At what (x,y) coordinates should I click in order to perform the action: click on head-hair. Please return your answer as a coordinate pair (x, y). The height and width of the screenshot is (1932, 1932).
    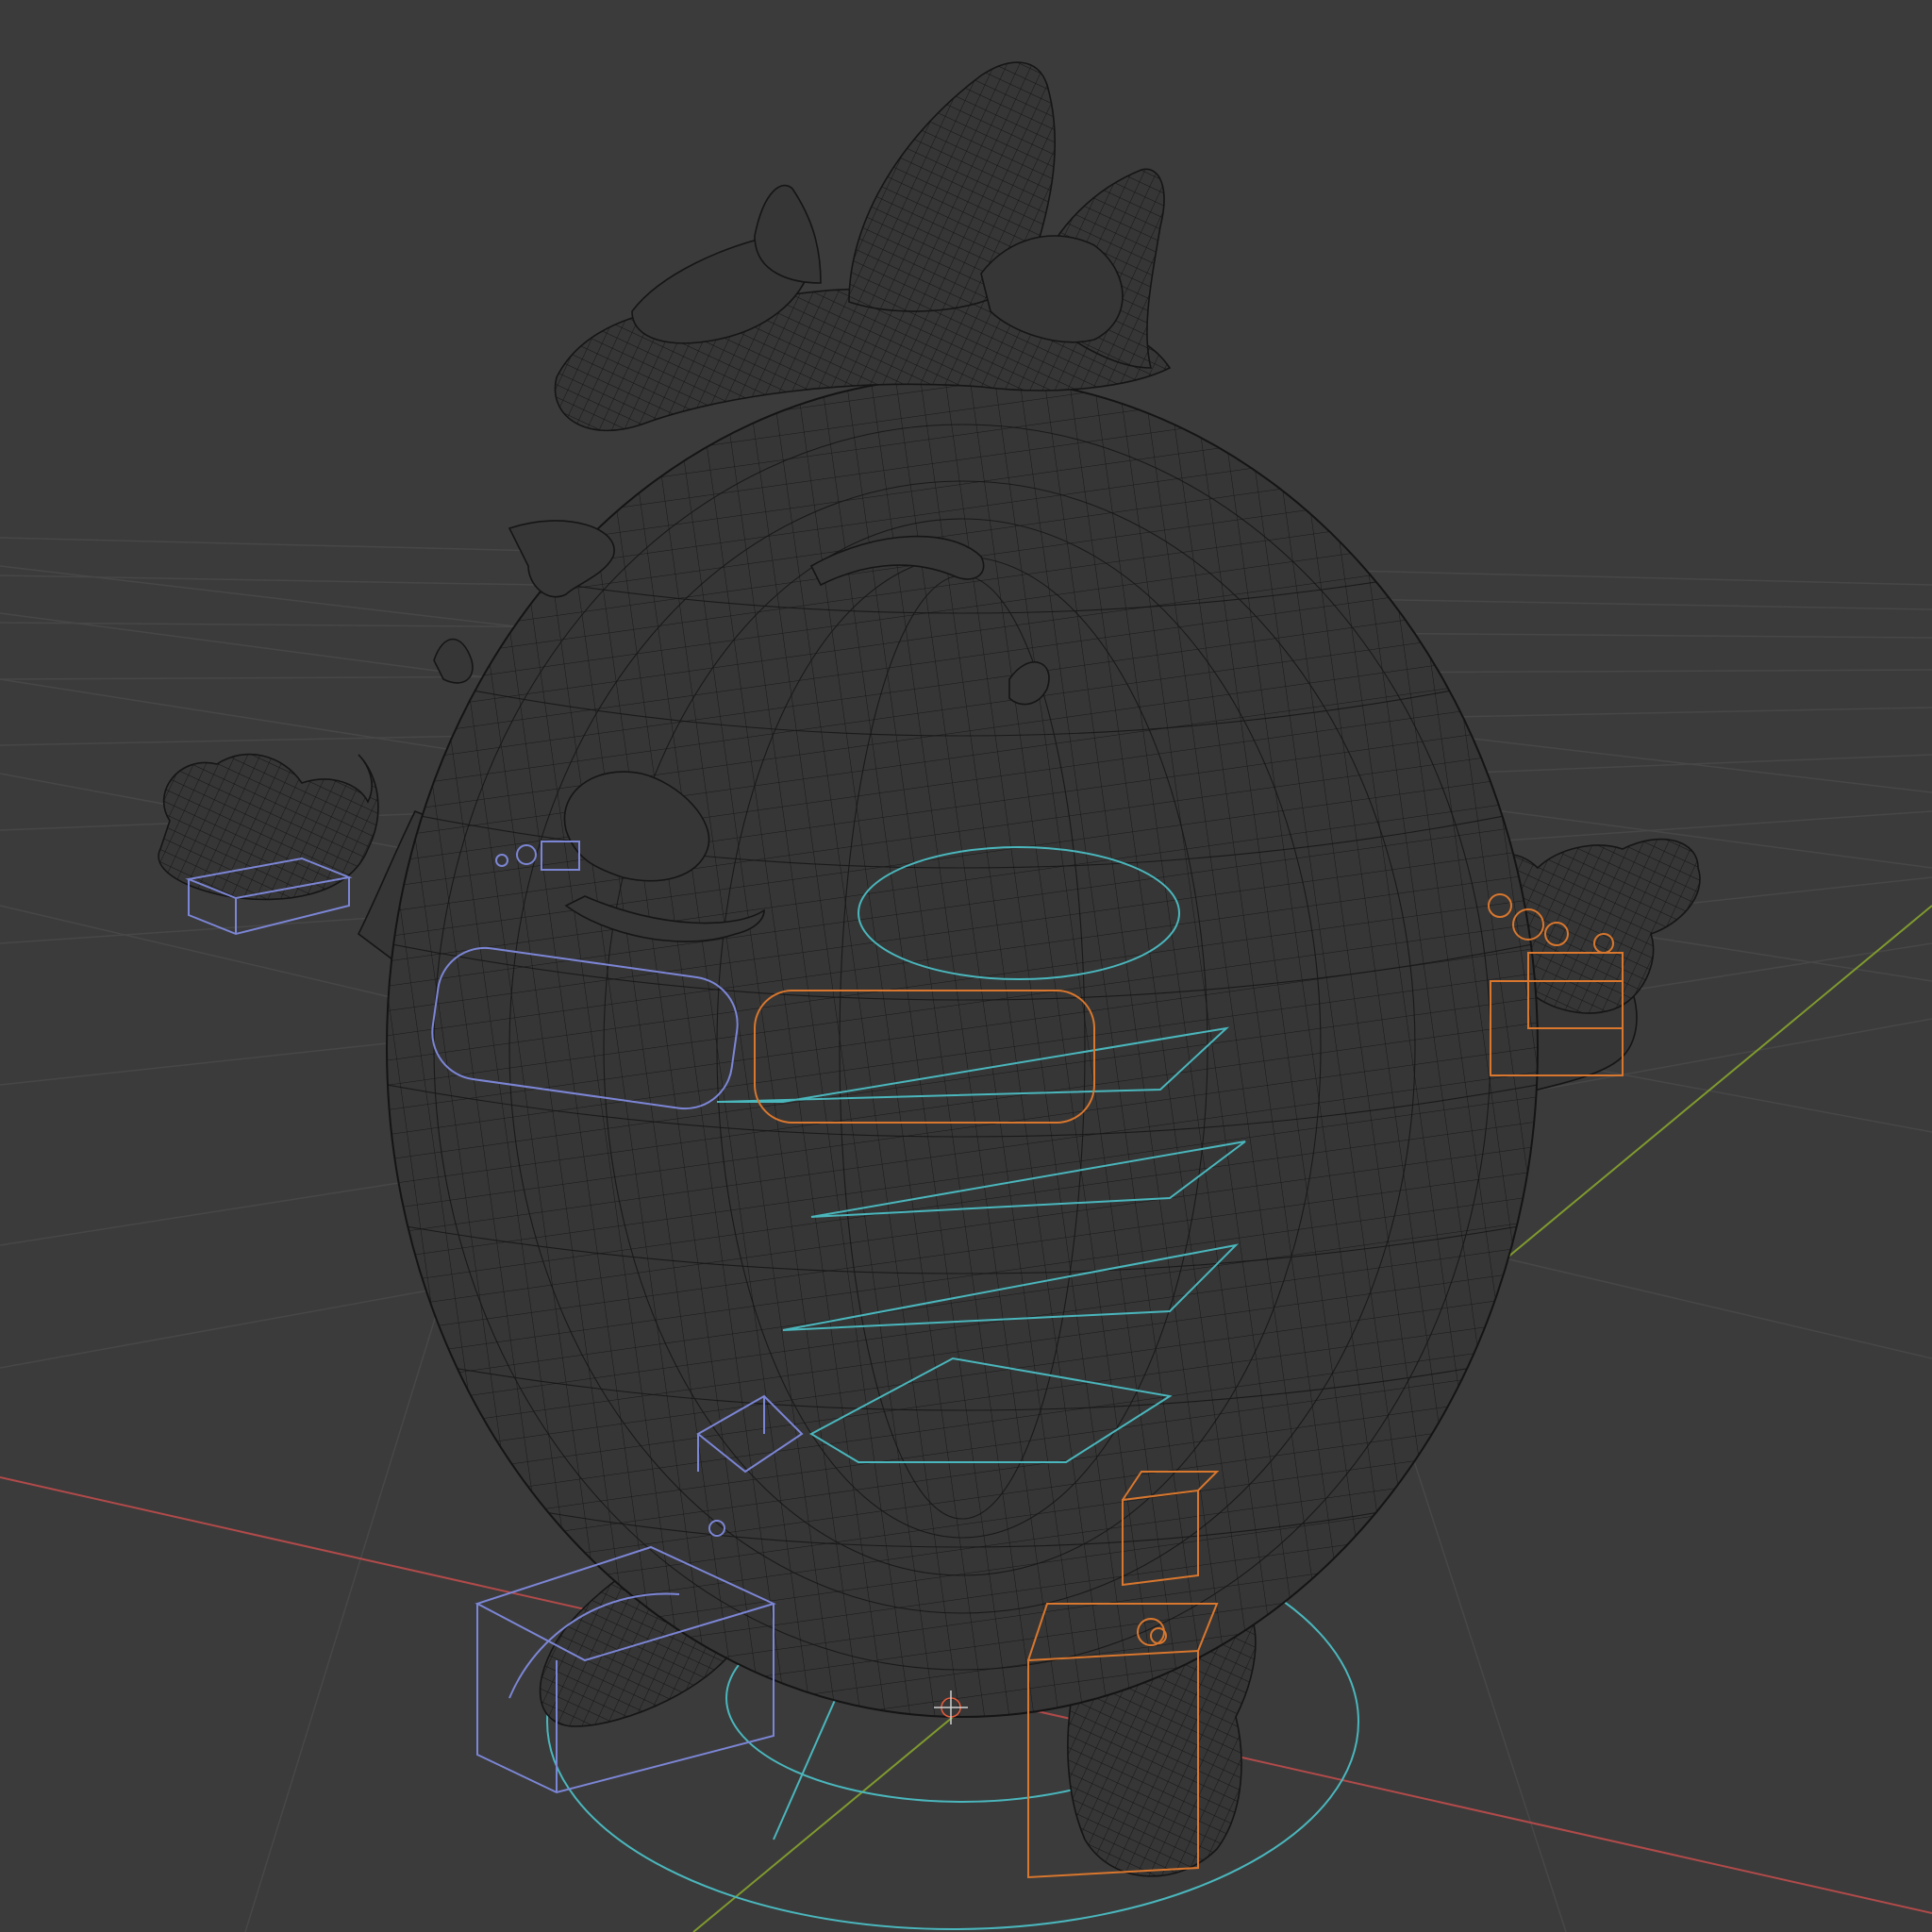
    Looking at the image, I should click on (863, 246).